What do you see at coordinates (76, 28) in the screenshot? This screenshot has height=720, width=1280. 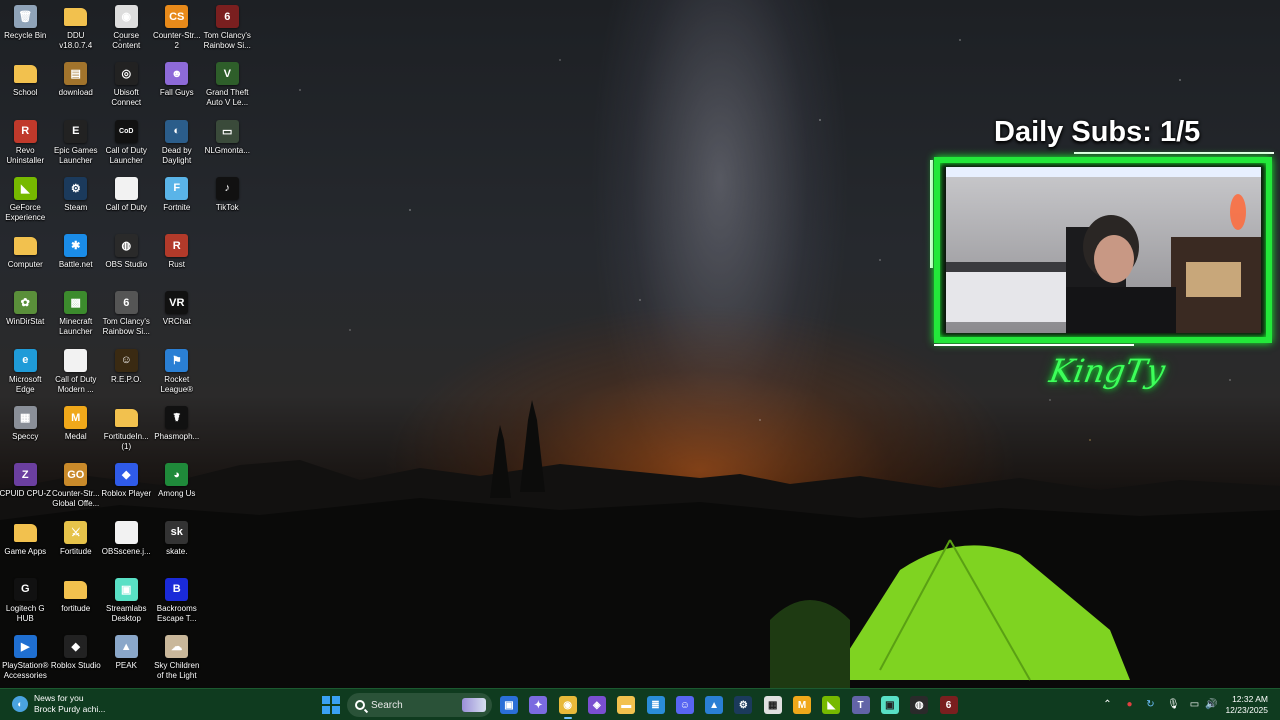 I see `desktop-icon: DDU v18.0.7.4` at bounding box center [76, 28].